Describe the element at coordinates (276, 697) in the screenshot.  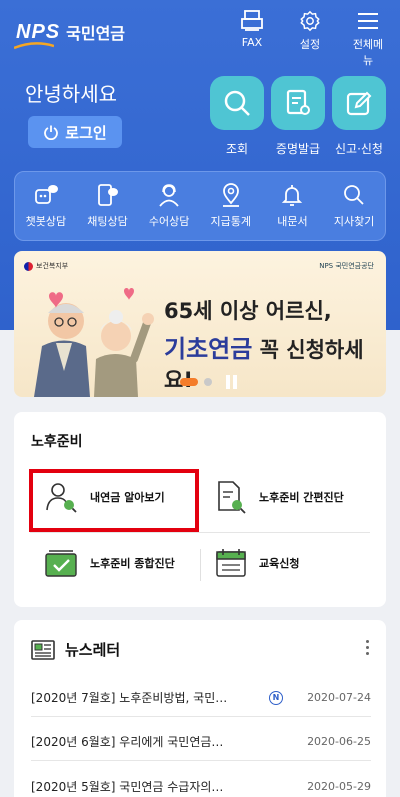
I see `new-badge: N` at that location.